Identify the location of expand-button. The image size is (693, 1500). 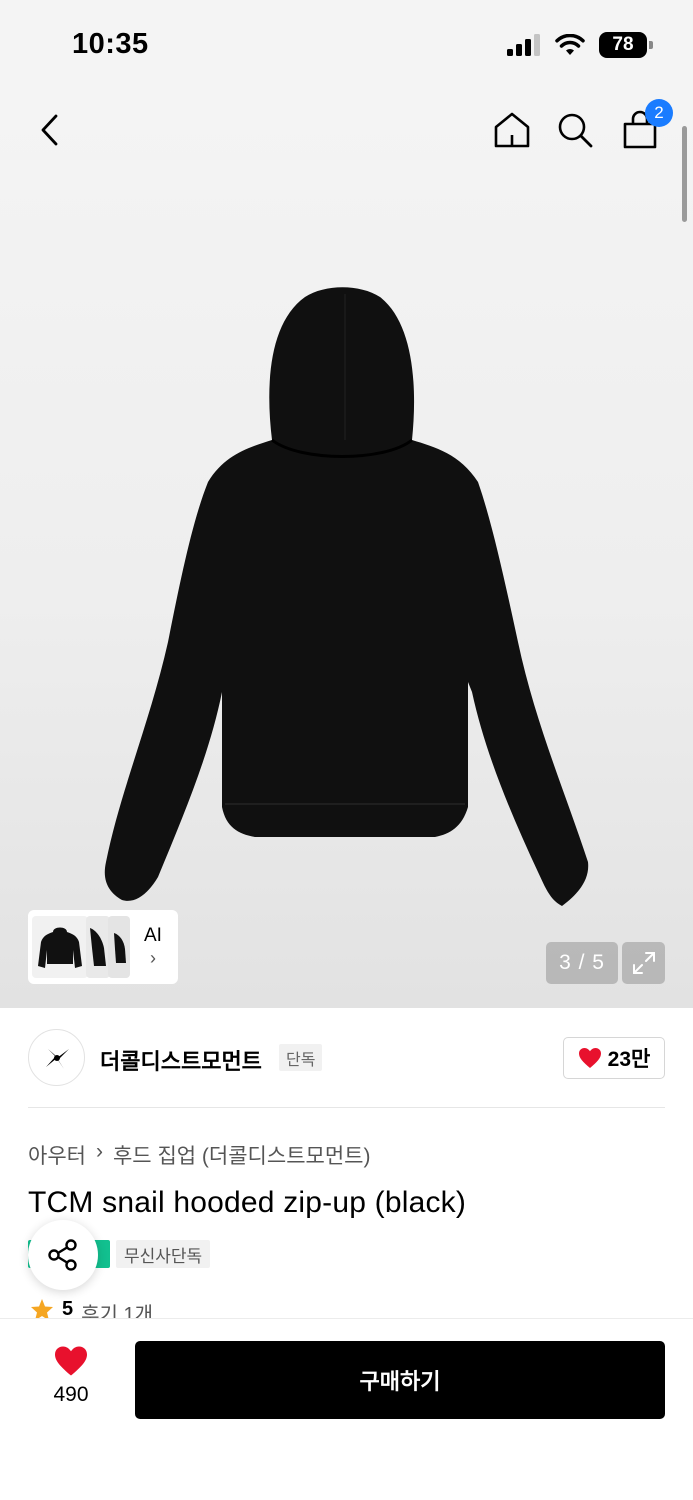
(643, 963).